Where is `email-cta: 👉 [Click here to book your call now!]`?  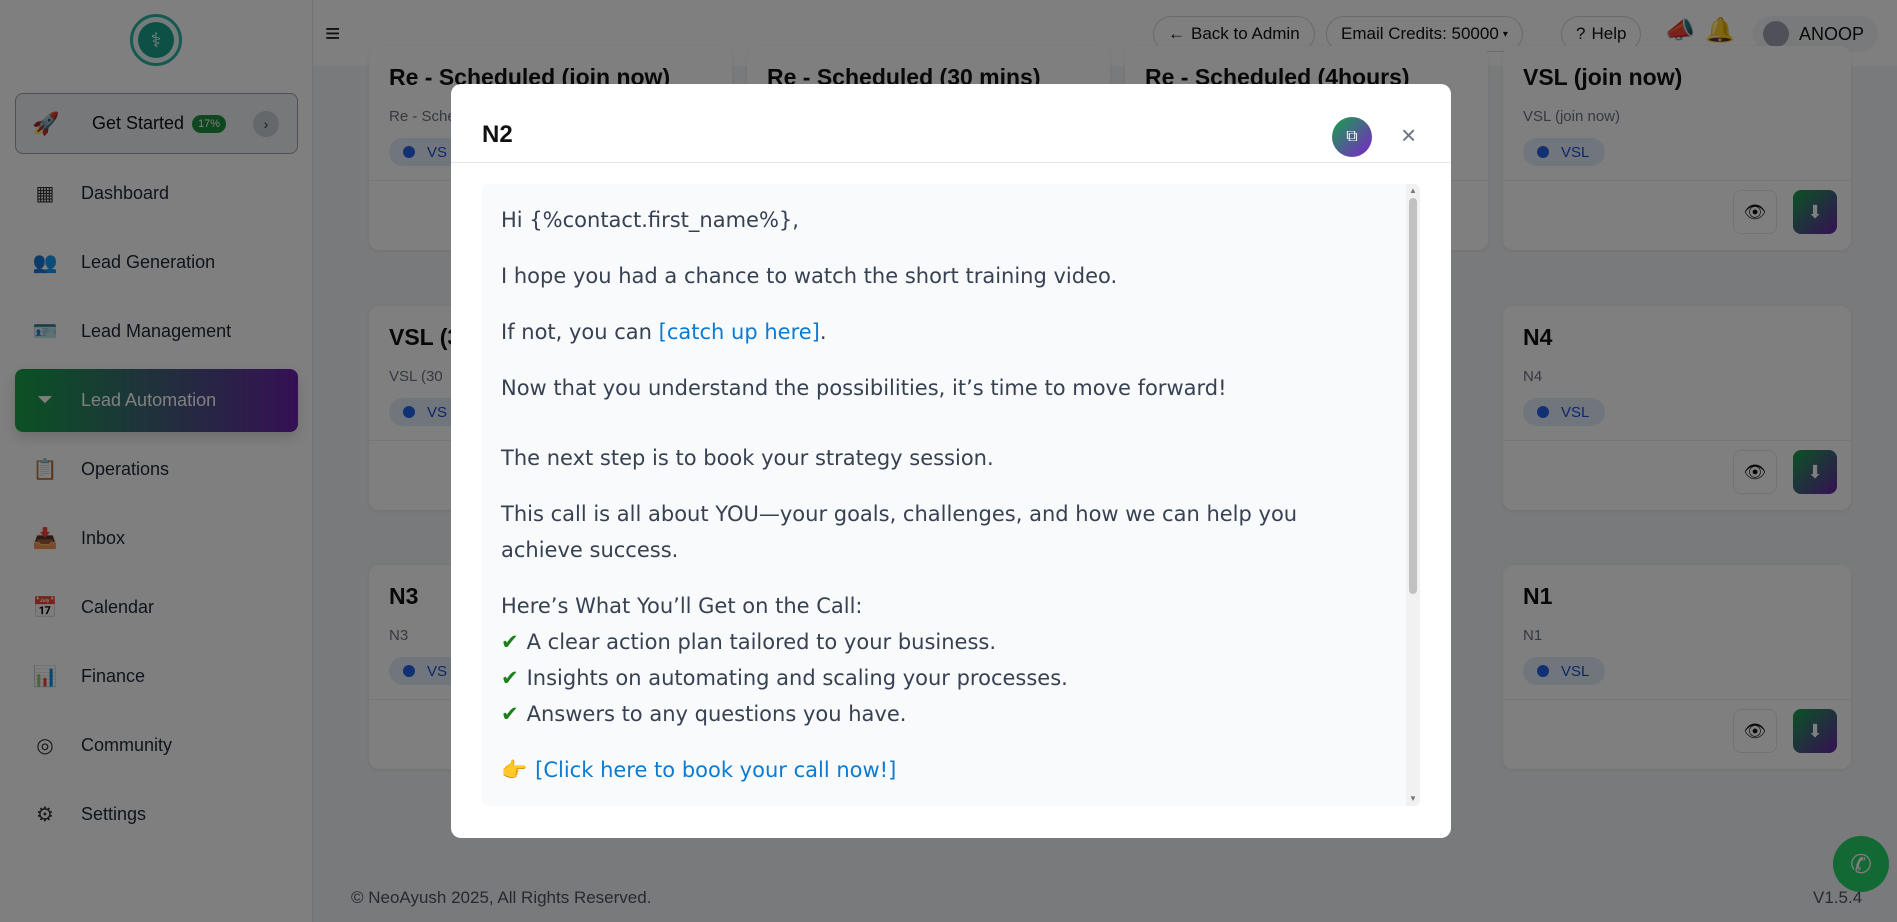 email-cta: 👉 [Click here to book your call now!] is located at coordinates (937, 770).